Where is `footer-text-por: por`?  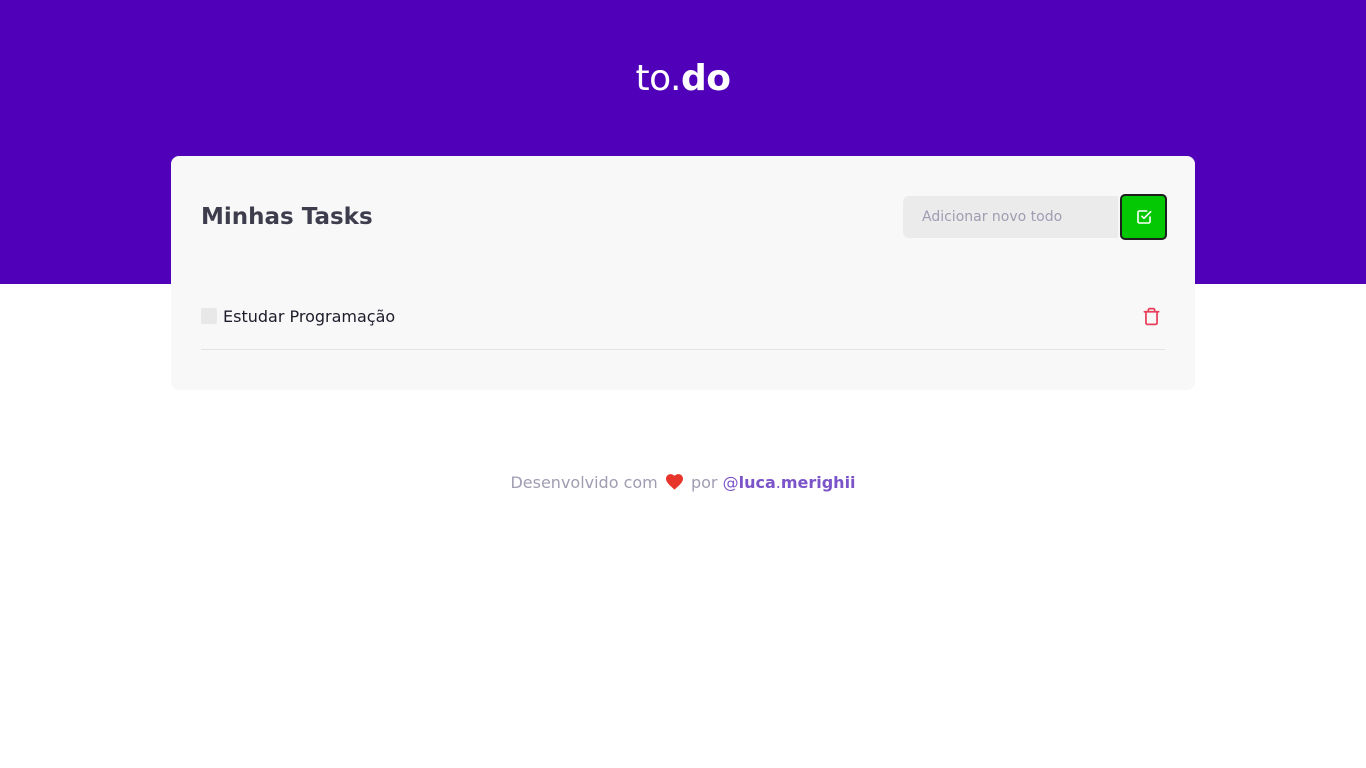 footer-text-por: por is located at coordinates (704, 482).